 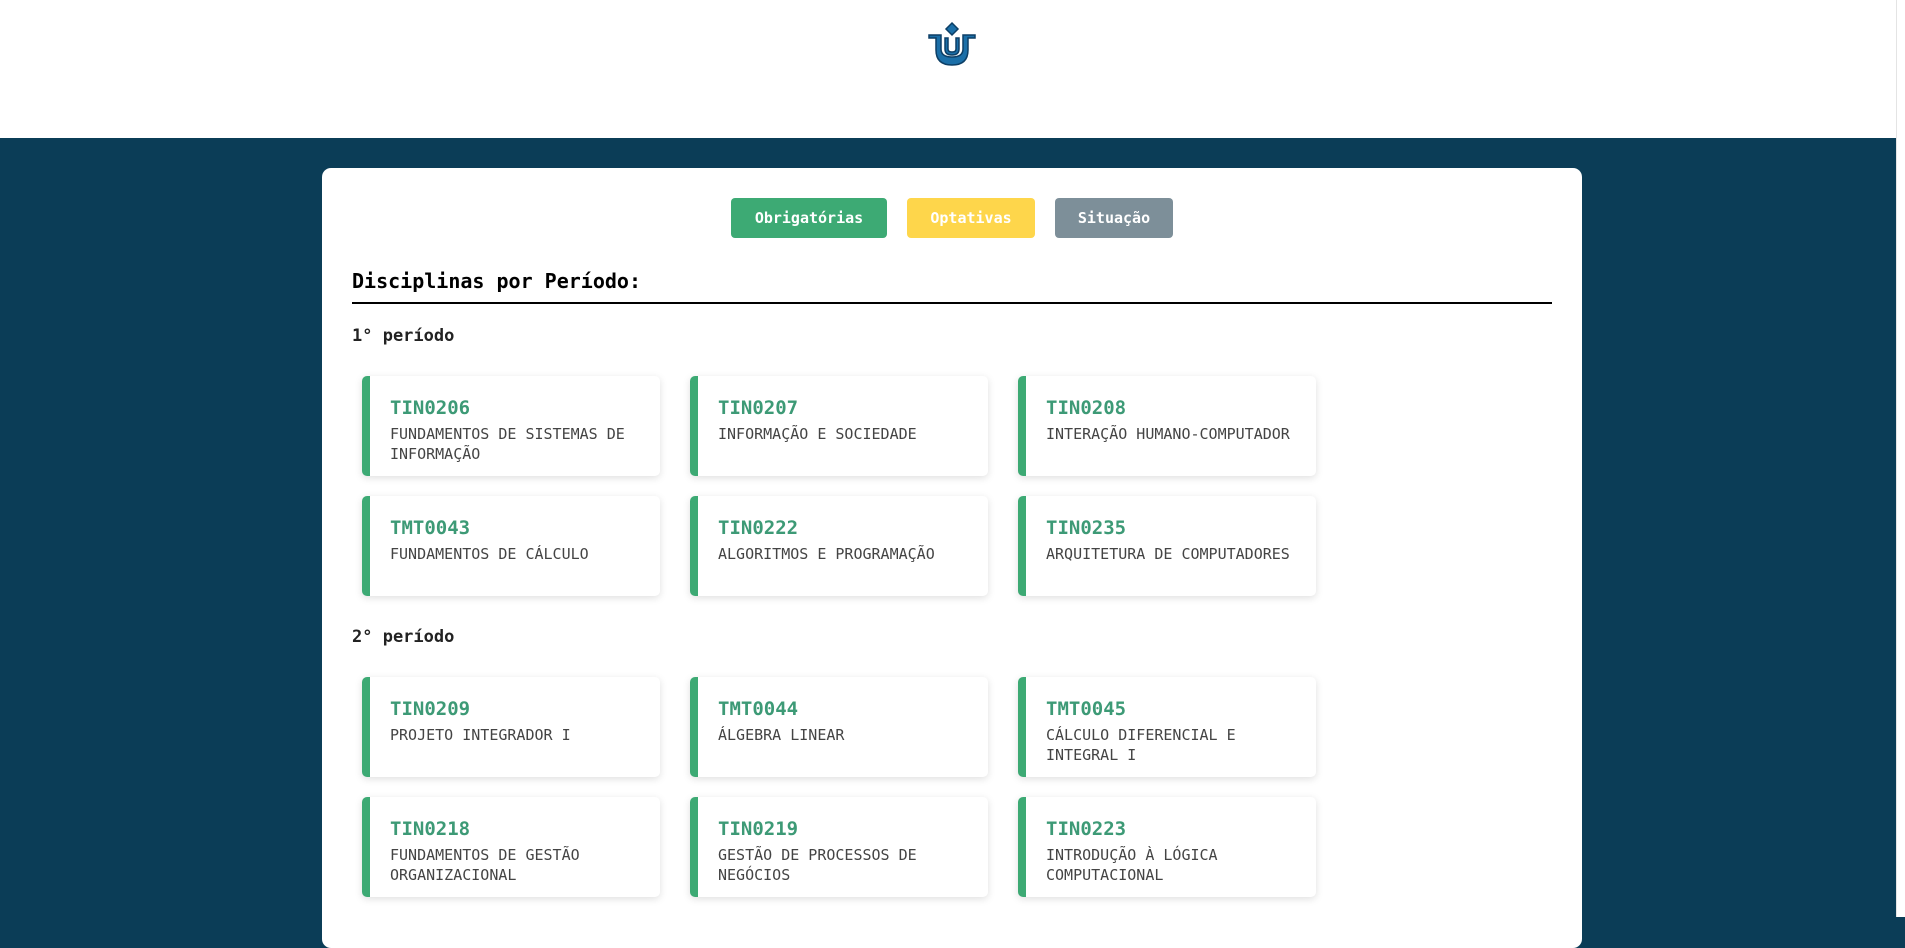 What do you see at coordinates (758, 829) in the screenshot?
I see `course-code: TIN0219` at bounding box center [758, 829].